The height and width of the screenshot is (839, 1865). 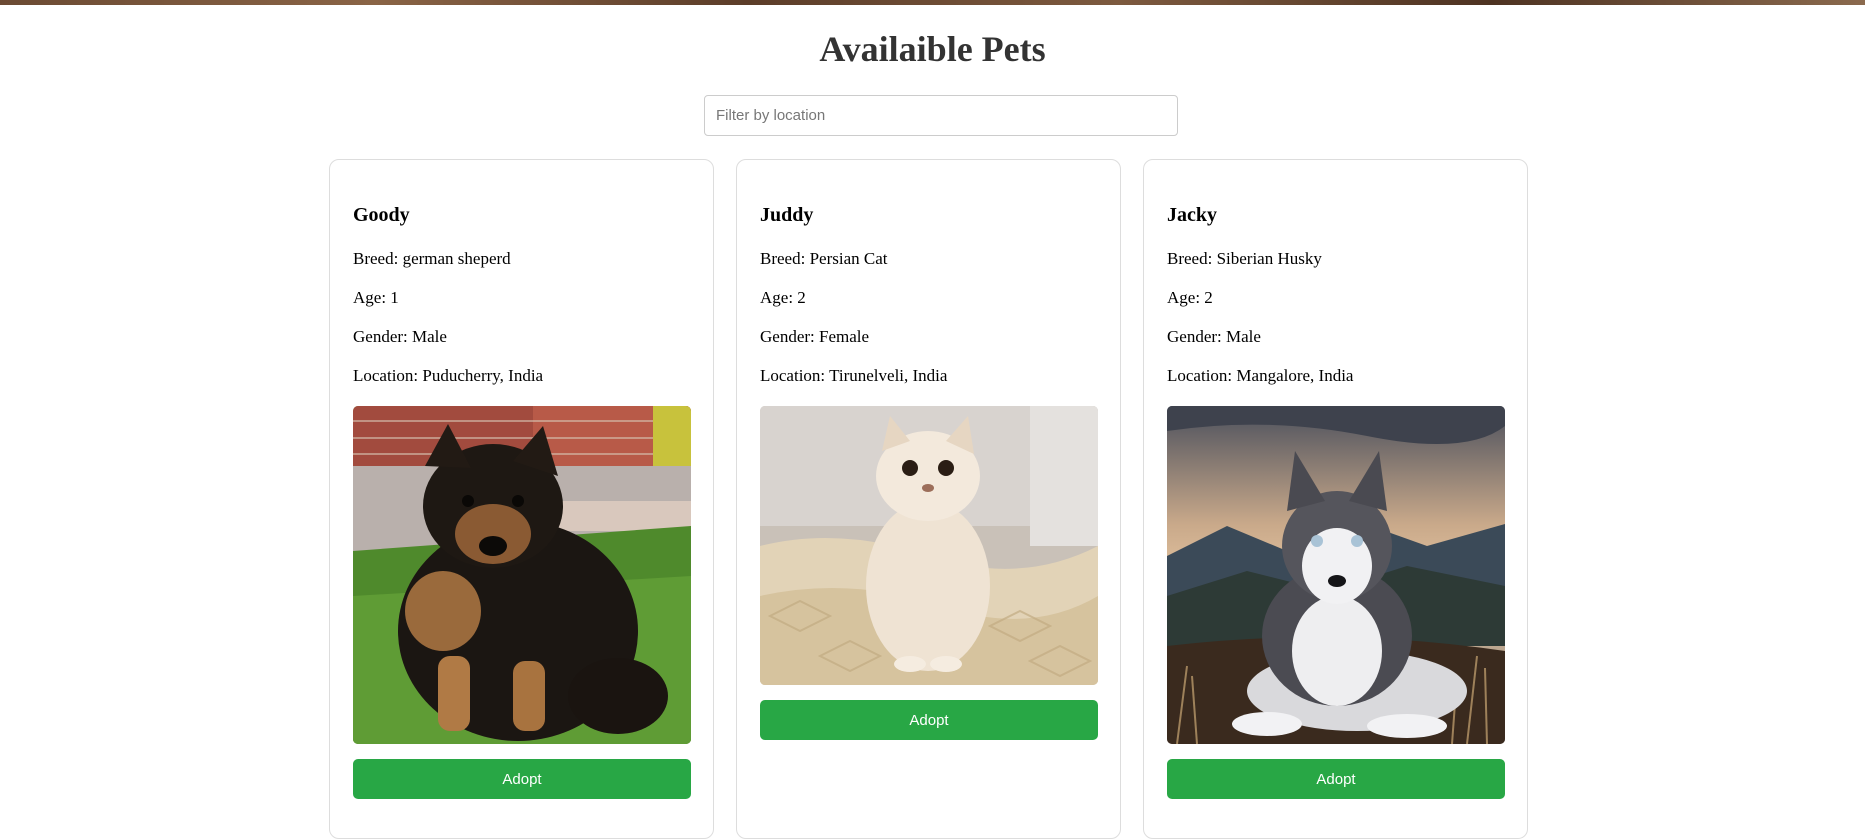 What do you see at coordinates (376, 297) in the screenshot?
I see `pet-age: Age: 1` at bounding box center [376, 297].